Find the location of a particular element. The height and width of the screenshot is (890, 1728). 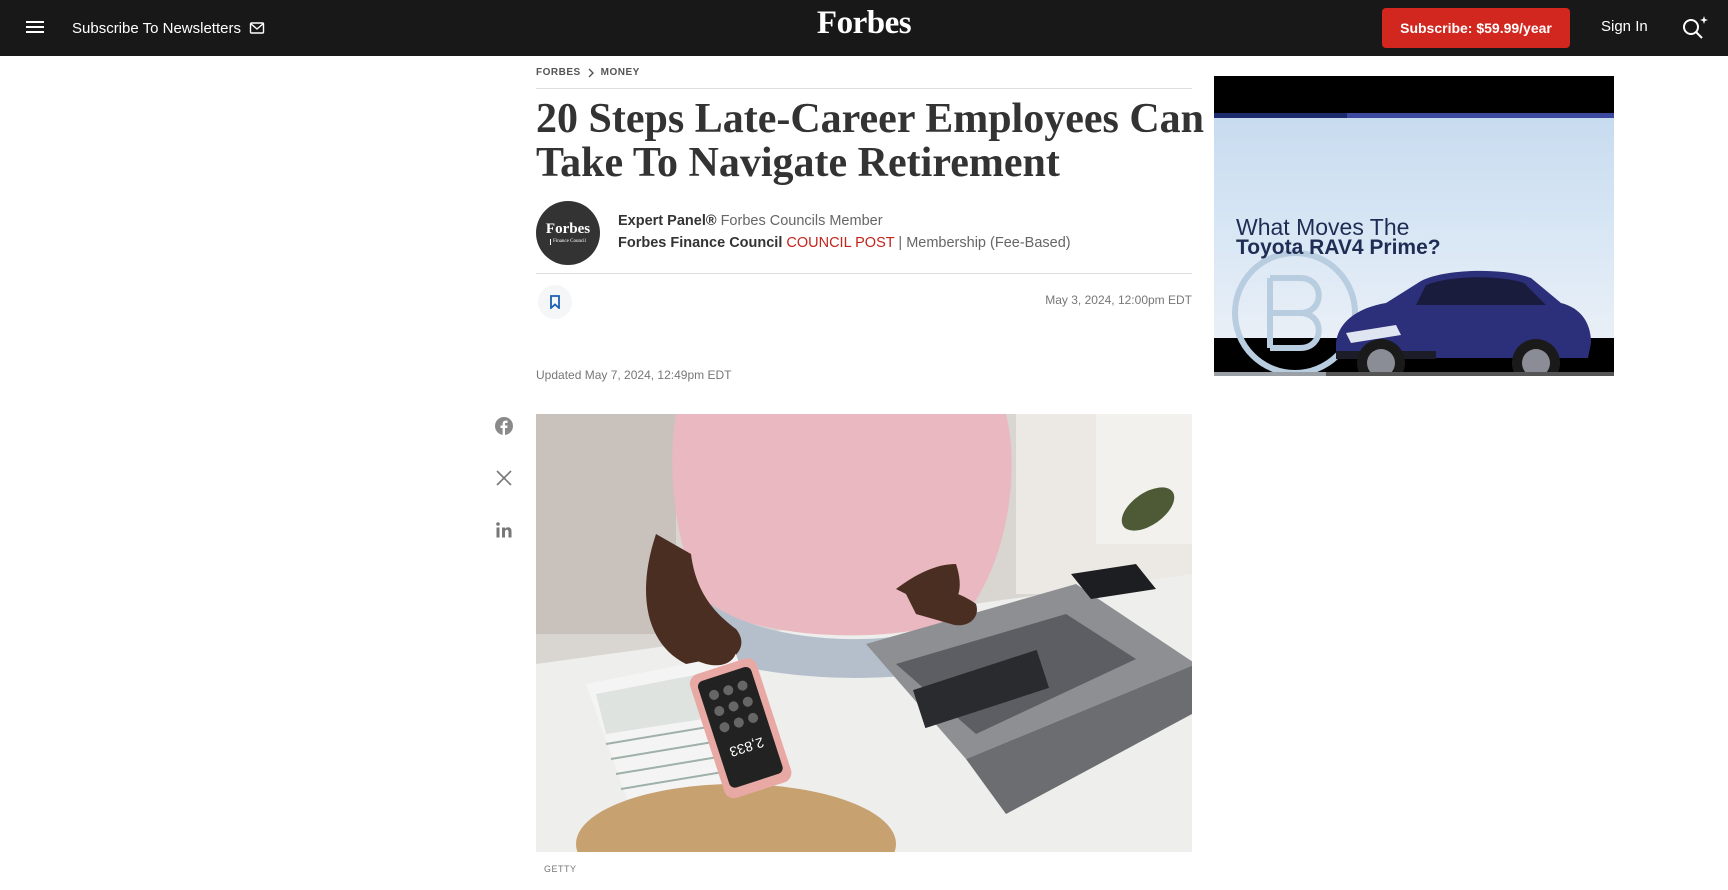

image-caption: GETTY is located at coordinates (560, 869).